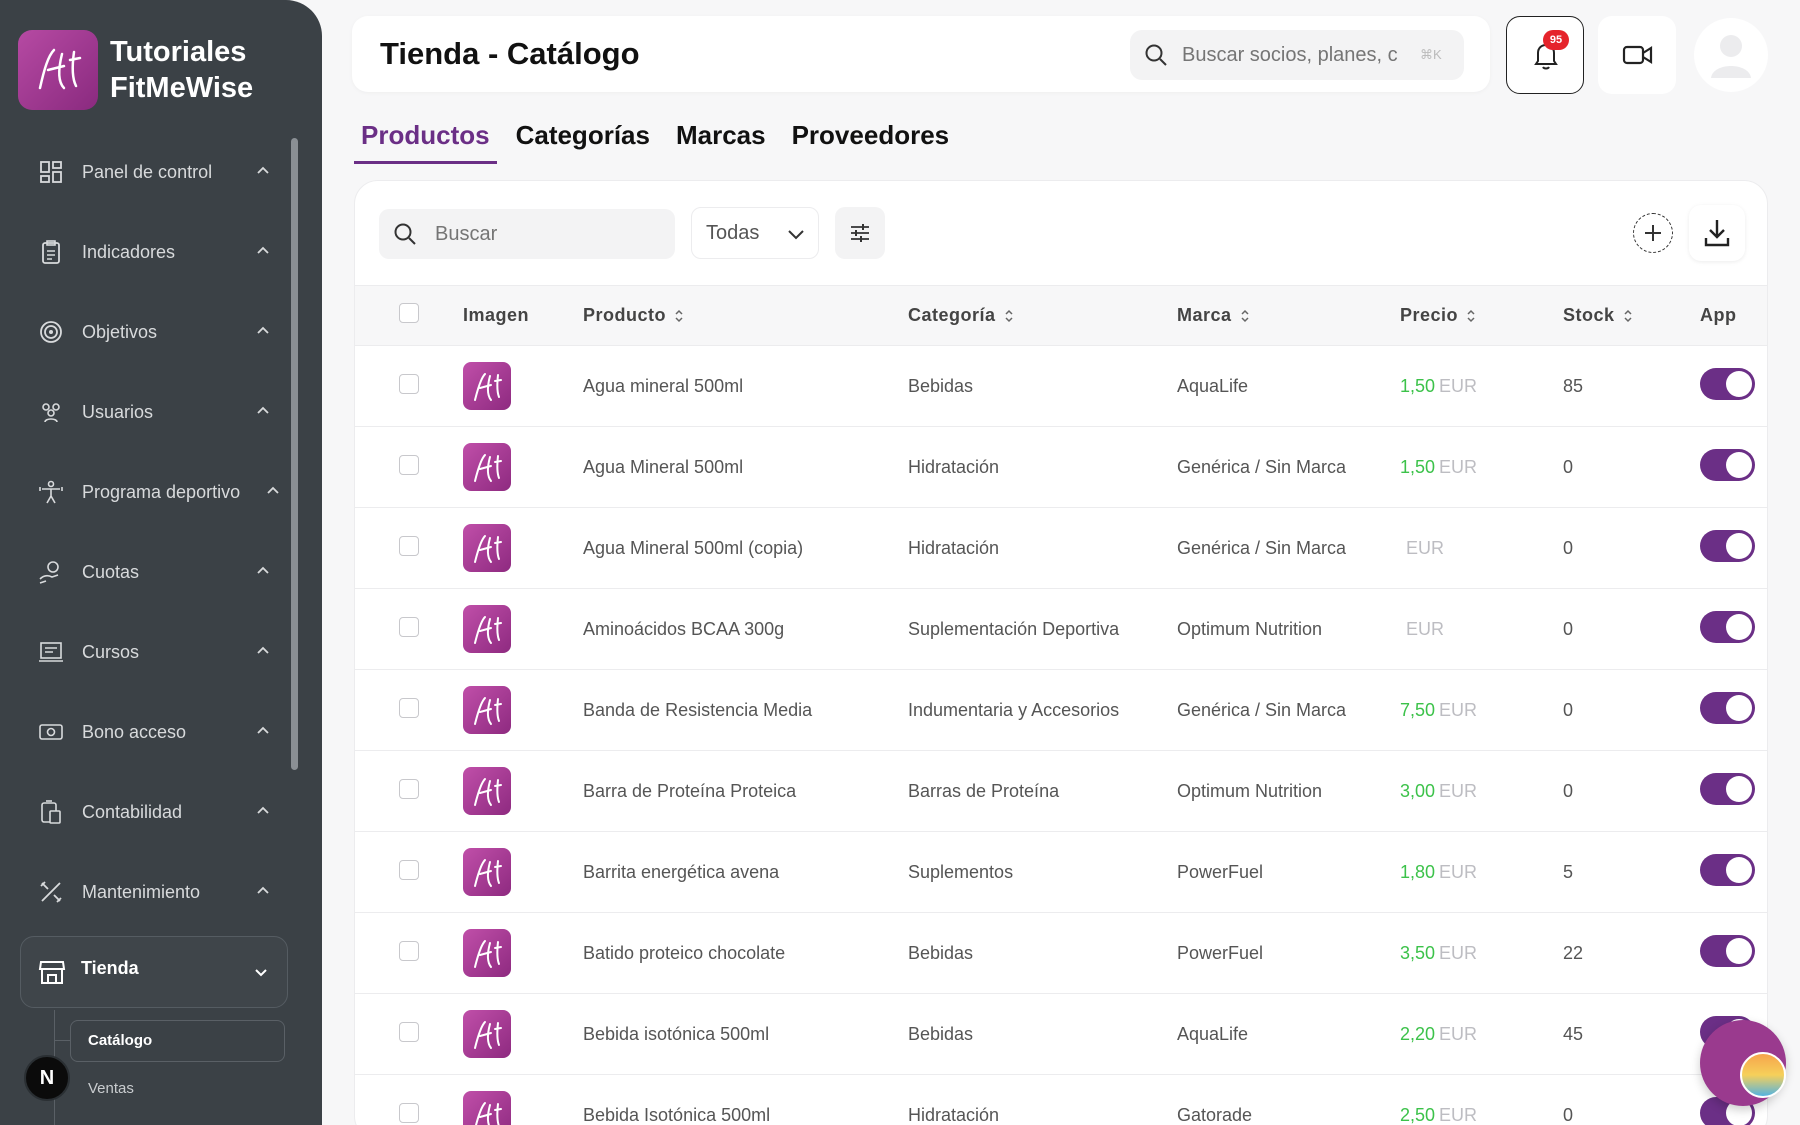 This screenshot has height=1125, width=1800. What do you see at coordinates (120, 1040) in the screenshot?
I see `sidebar-subitem-catalogo-label: Catálogo` at bounding box center [120, 1040].